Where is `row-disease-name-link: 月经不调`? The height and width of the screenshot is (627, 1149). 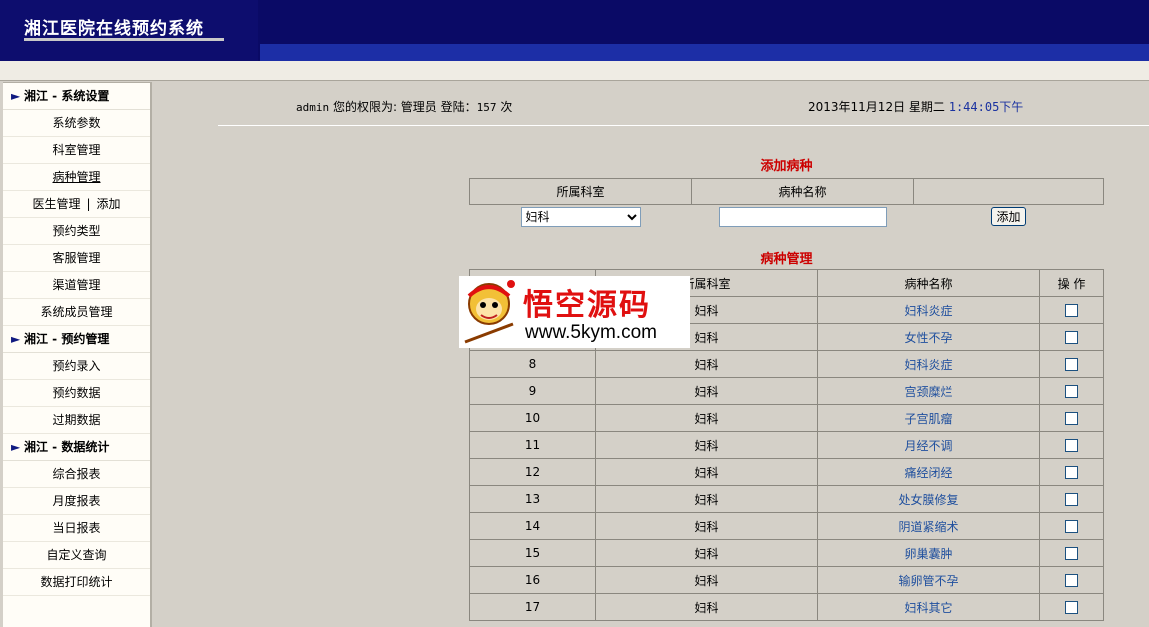
row-disease-name-link: 月经不调 is located at coordinates (928, 445).